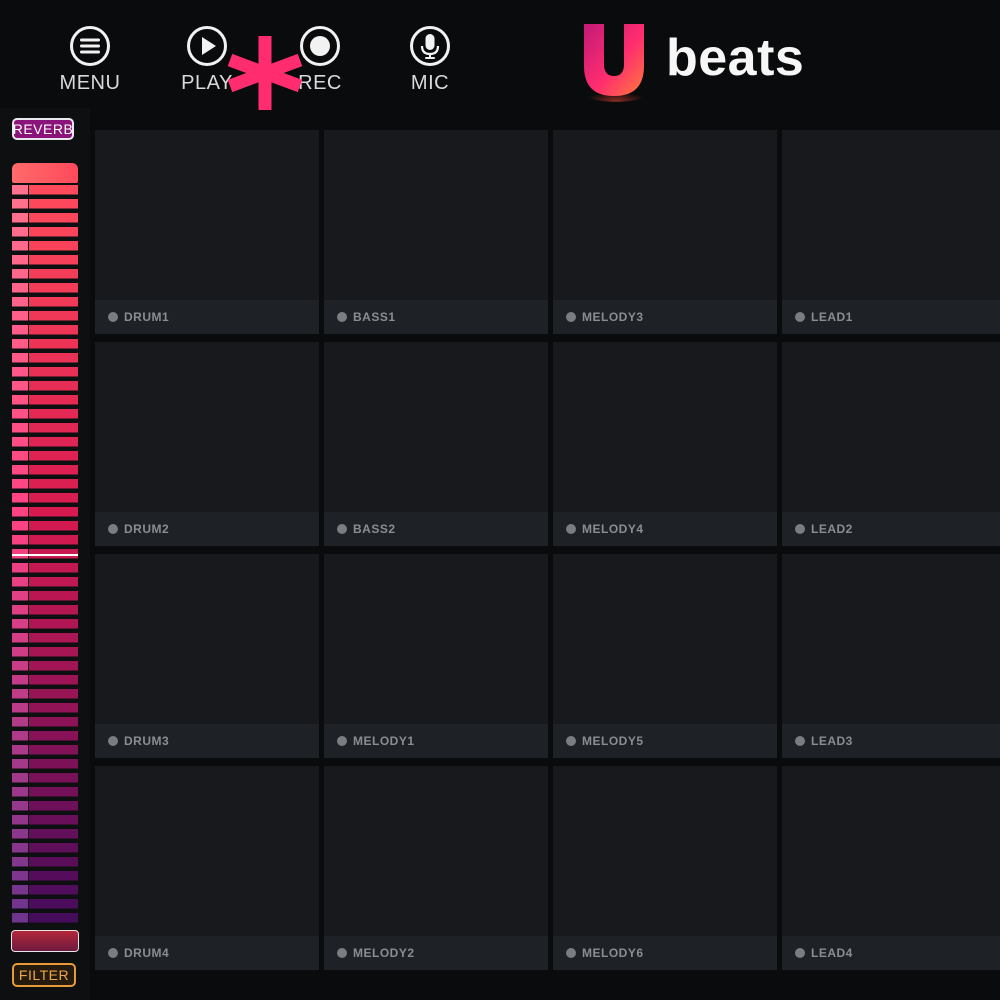  I want to click on pad-bass2: BASS2, so click(436, 444).